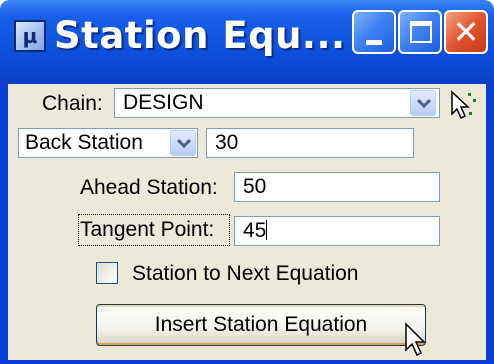  Describe the element at coordinates (267, 230) in the screenshot. I see `text-caret` at that location.